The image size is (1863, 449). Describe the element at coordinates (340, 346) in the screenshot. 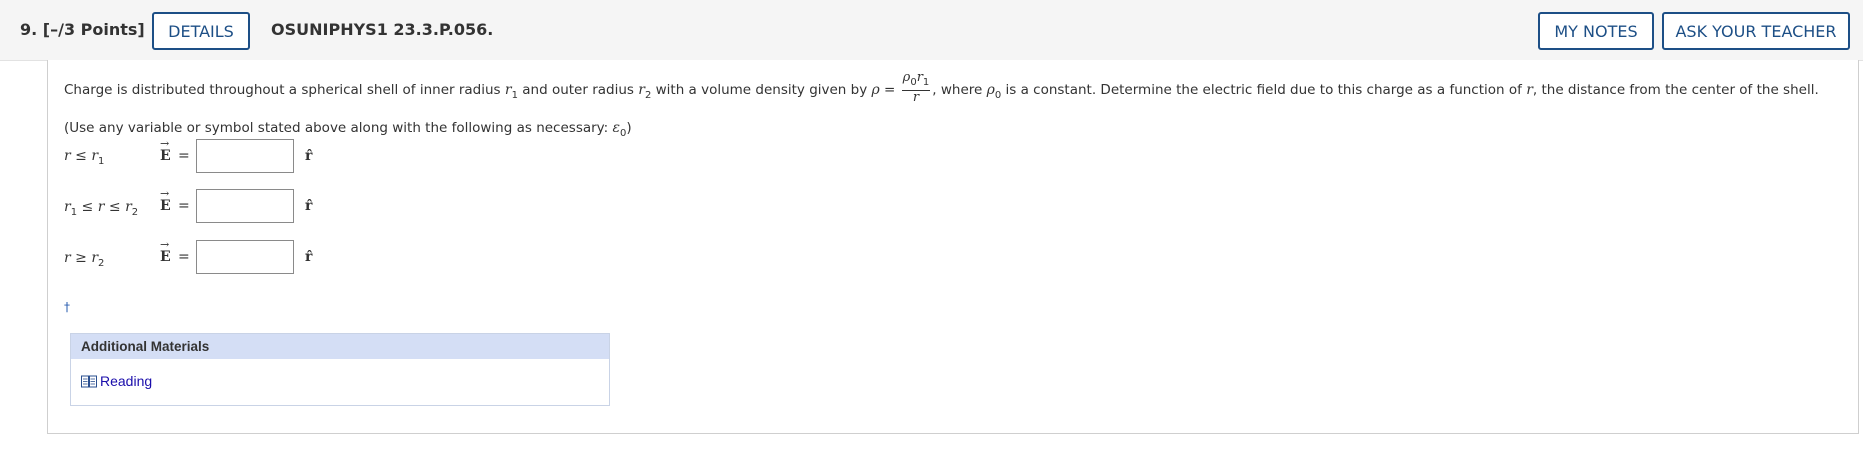

I see `additional-materials-title: Additional Materials` at that location.